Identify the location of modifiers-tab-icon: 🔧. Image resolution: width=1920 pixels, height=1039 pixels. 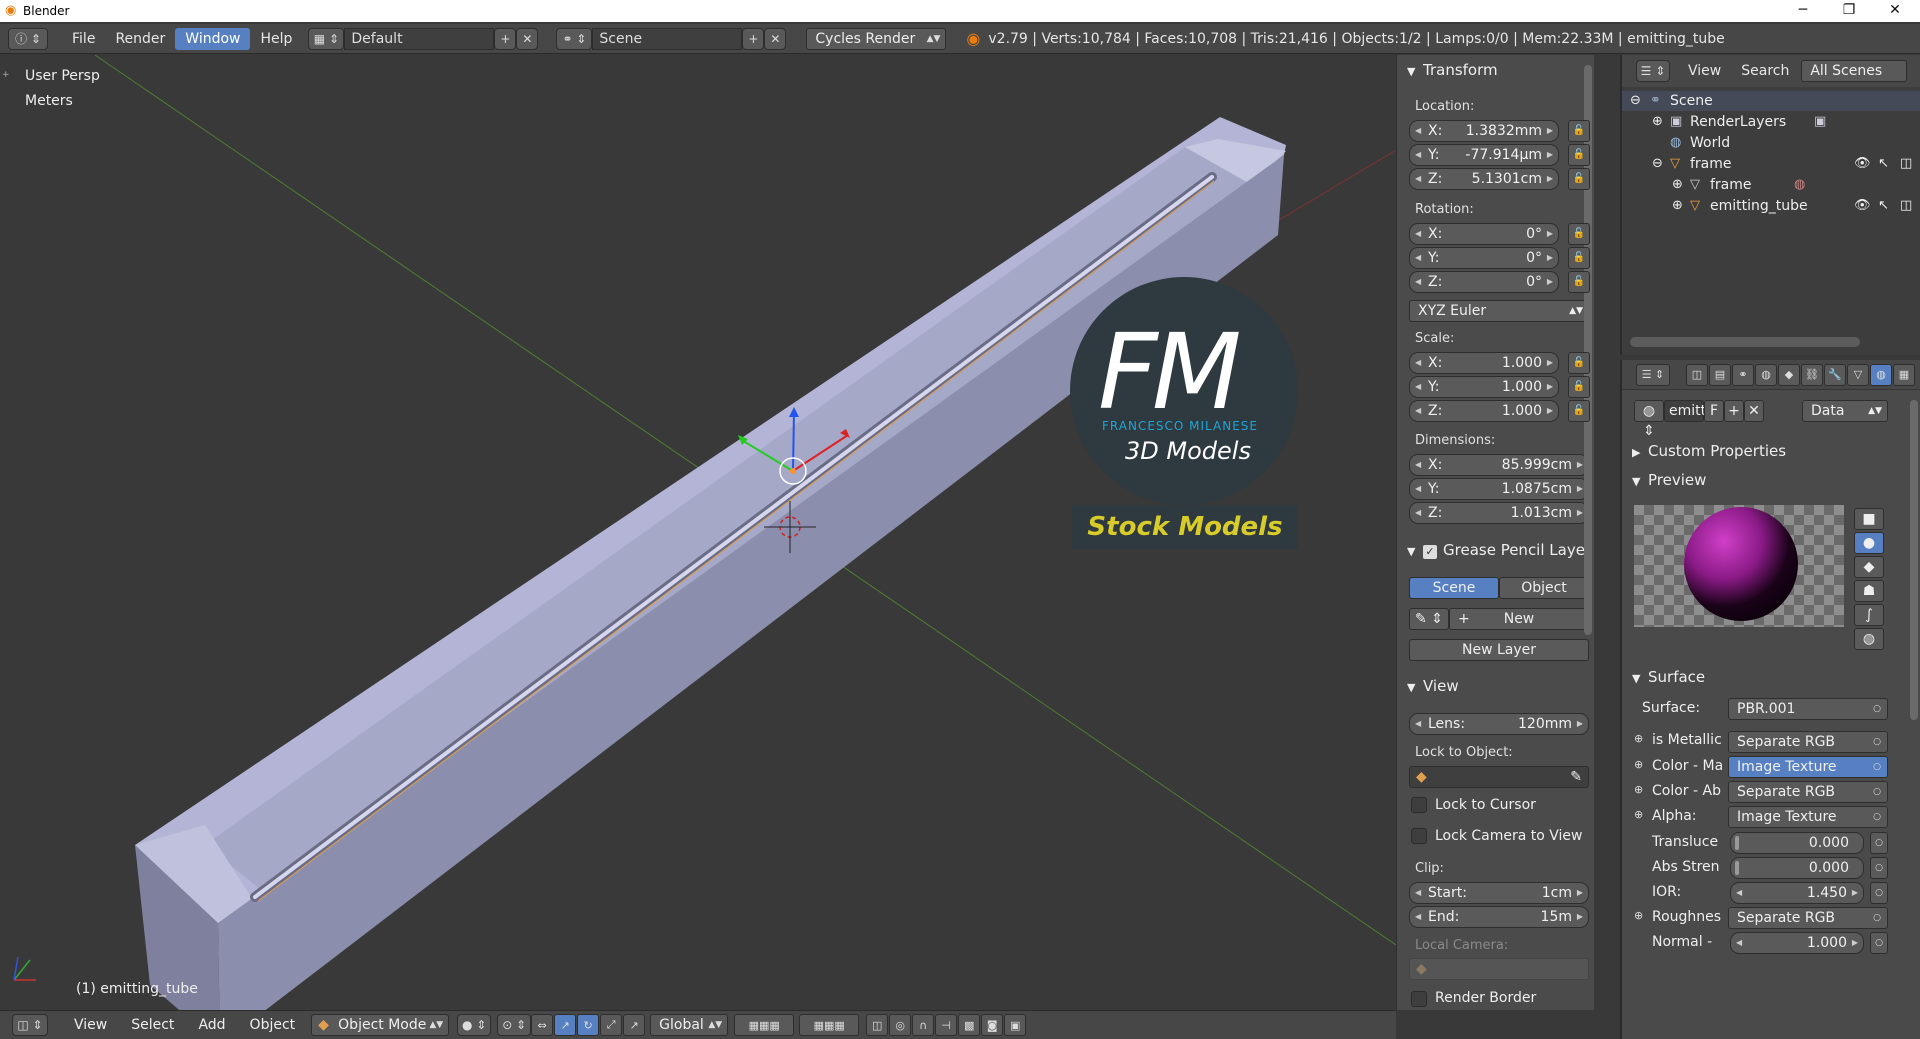
(1835, 375).